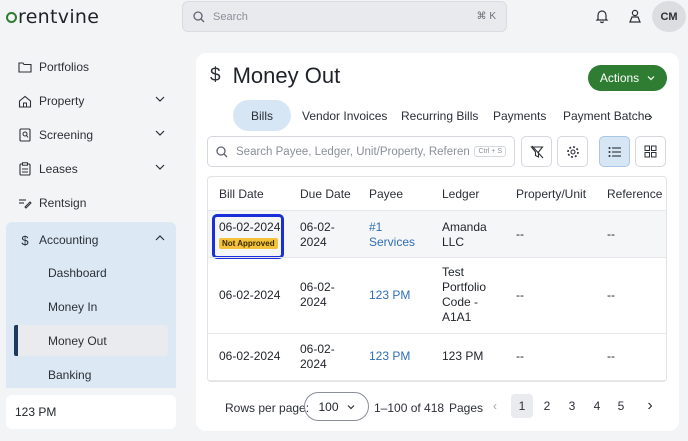 The image size is (688, 441). What do you see at coordinates (464, 227) in the screenshot?
I see `ledger-line: Amanda` at bounding box center [464, 227].